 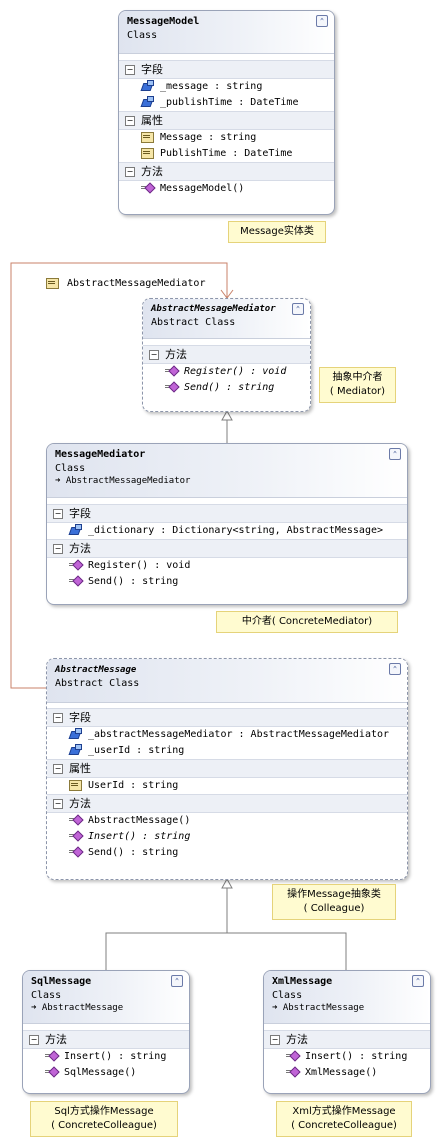 What do you see at coordinates (226, 189) in the screenshot?
I see `method-item: MessageModel()` at bounding box center [226, 189].